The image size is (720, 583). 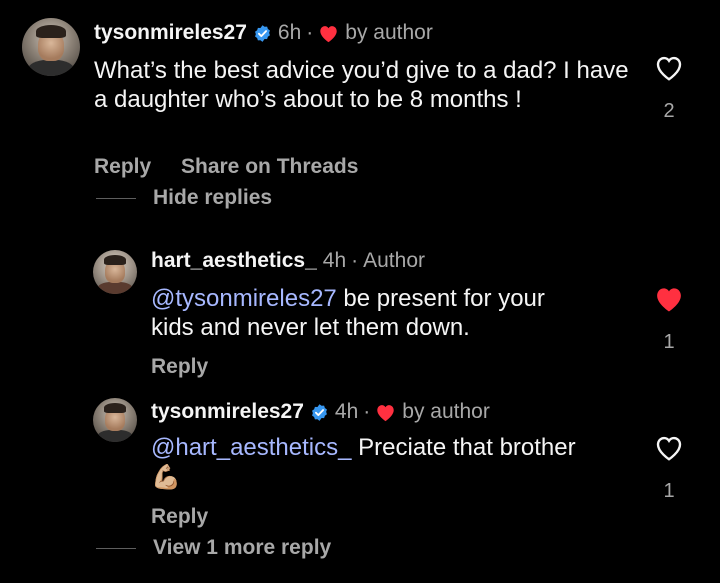 I want to click on mention-link: @tysonmireles27, so click(x=244, y=298).